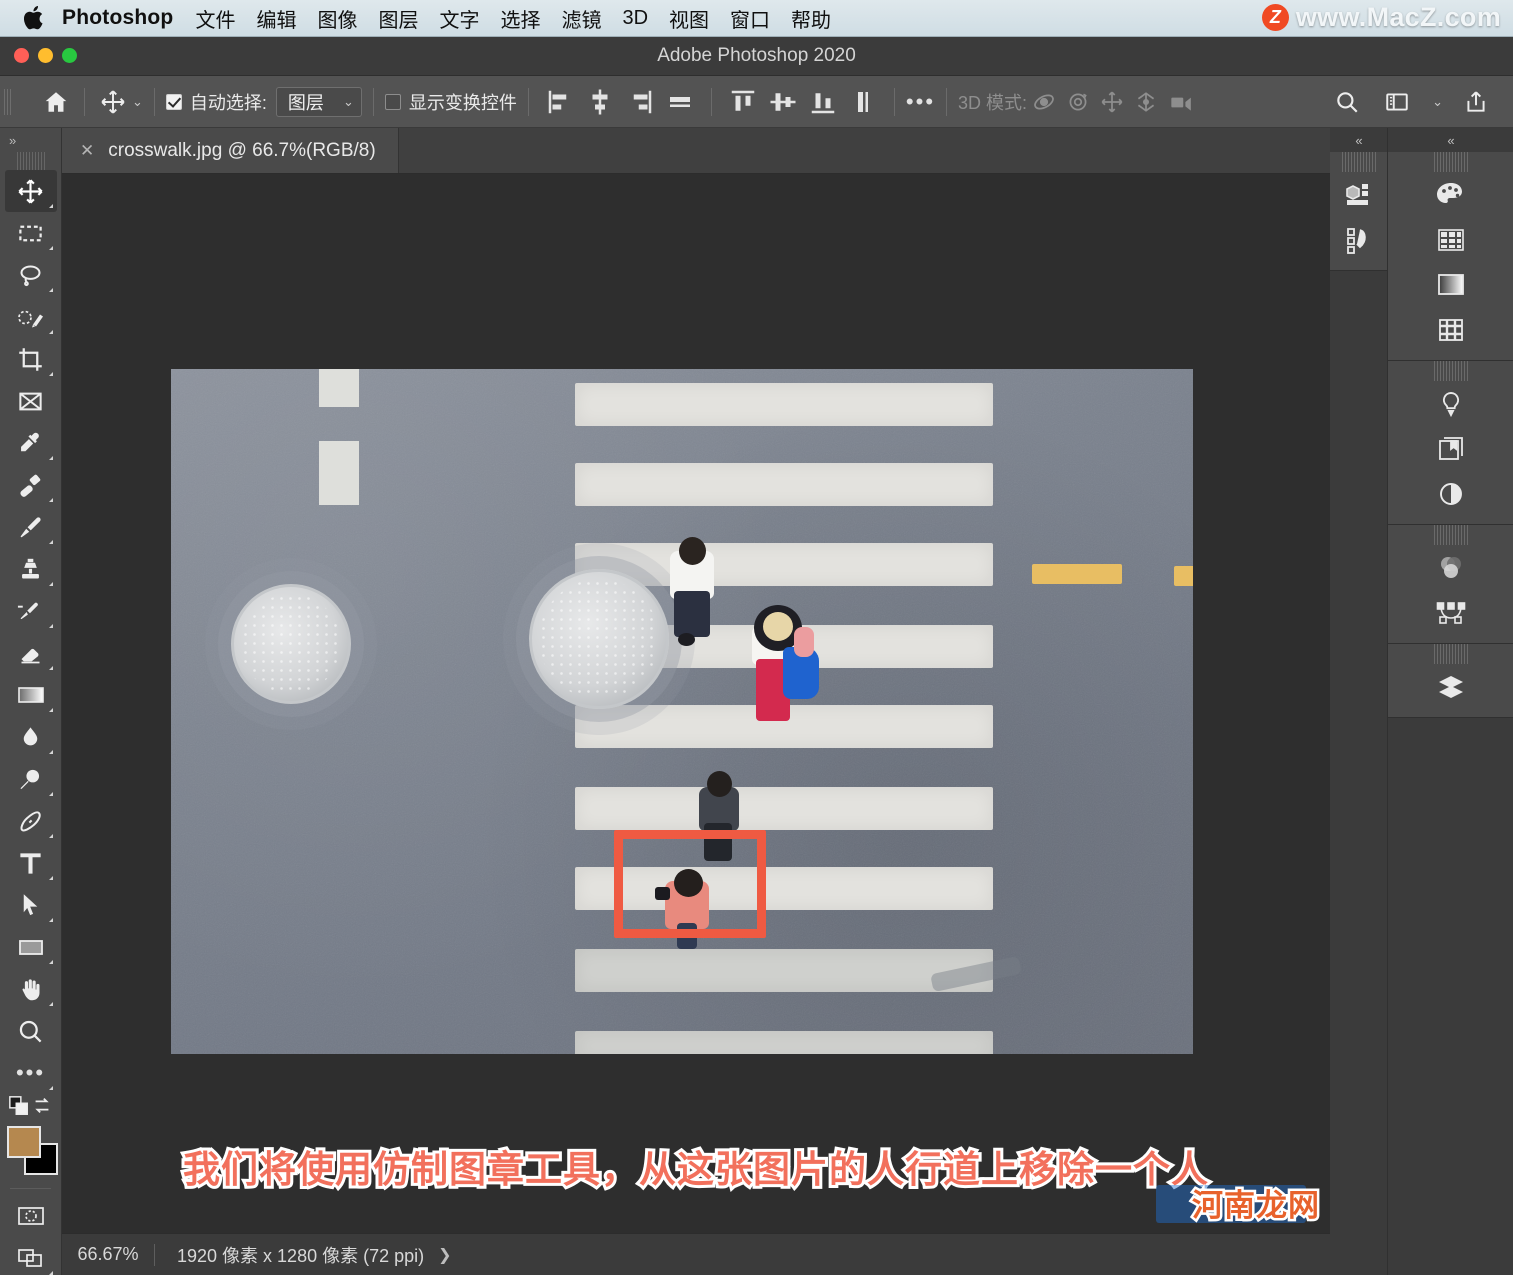 The width and height of the screenshot is (1513, 1275). What do you see at coordinates (45, 55) in the screenshot?
I see `minimize-window-button` at bounding box center [45, 55].